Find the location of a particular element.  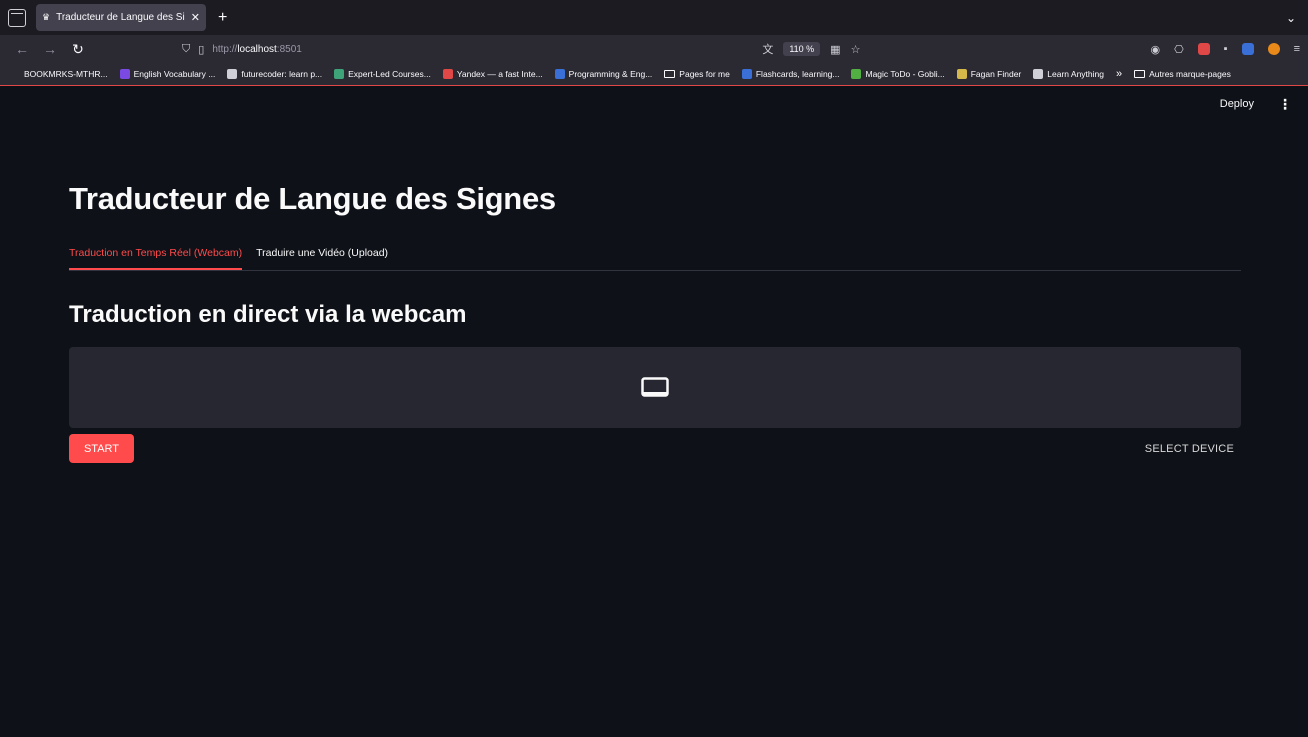

browser-tab: ♛ Traducteur de Langue des Signes ✕ is located at coordinates (121, 17).